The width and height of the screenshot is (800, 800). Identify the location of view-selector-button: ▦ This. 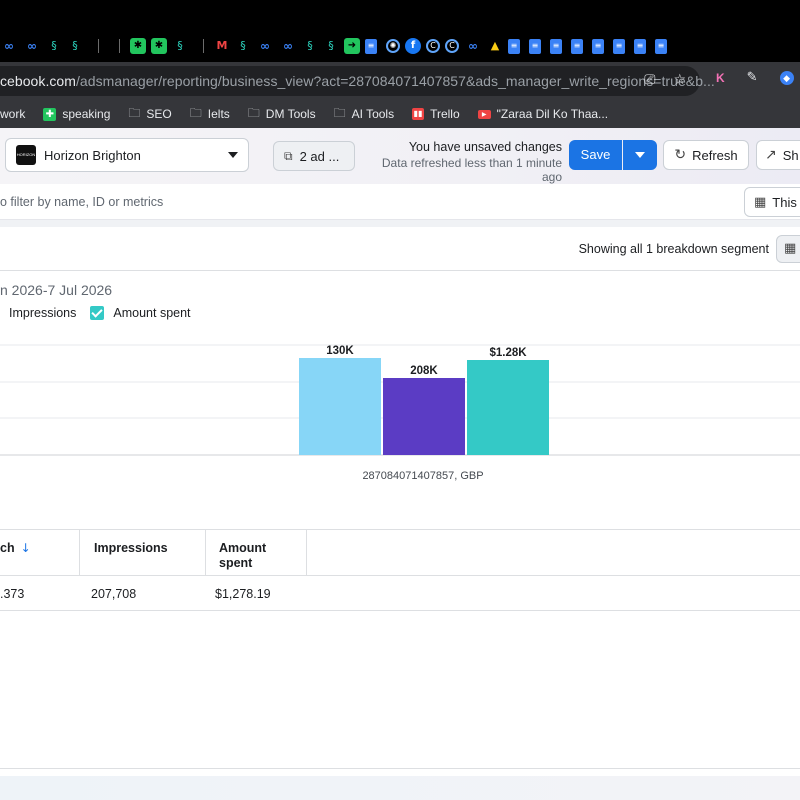
(772, 202).